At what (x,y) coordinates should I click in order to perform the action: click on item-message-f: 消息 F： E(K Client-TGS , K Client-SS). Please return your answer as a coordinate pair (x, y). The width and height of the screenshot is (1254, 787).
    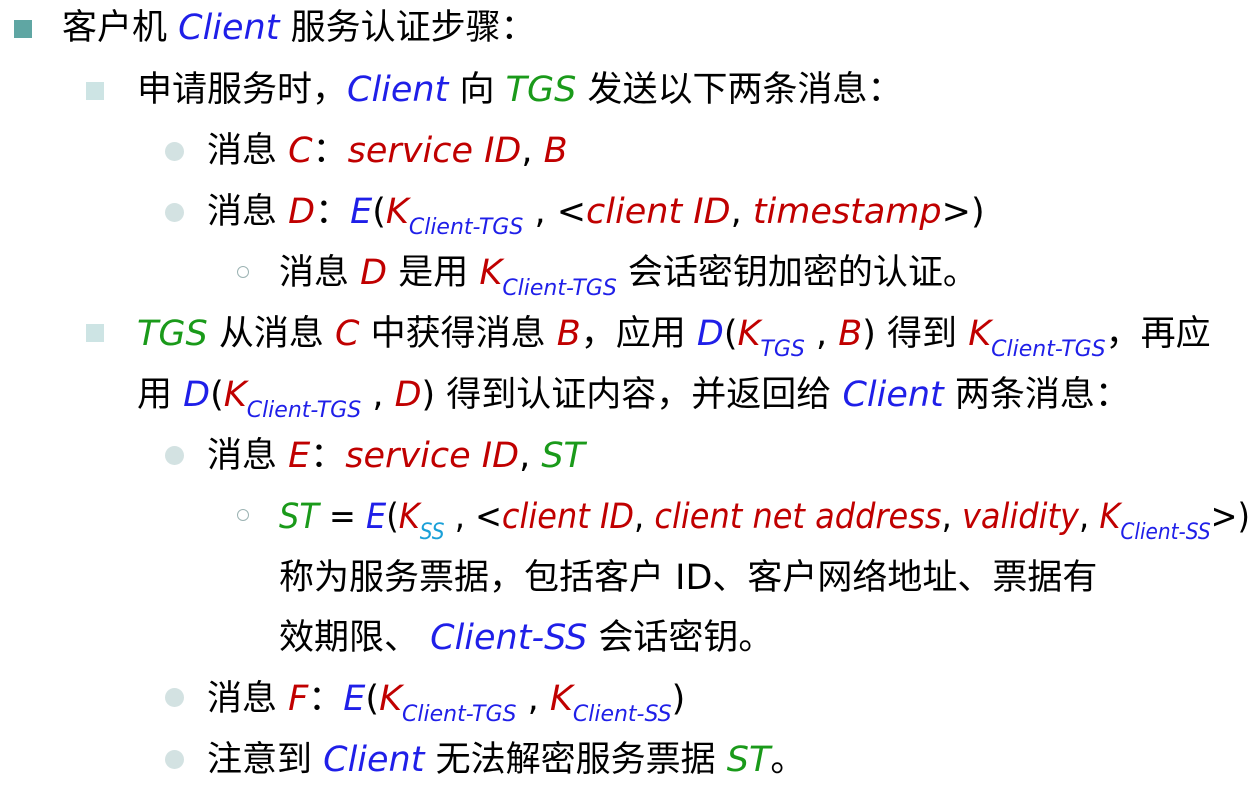
    Looking at the image, I should click on (446, 703).